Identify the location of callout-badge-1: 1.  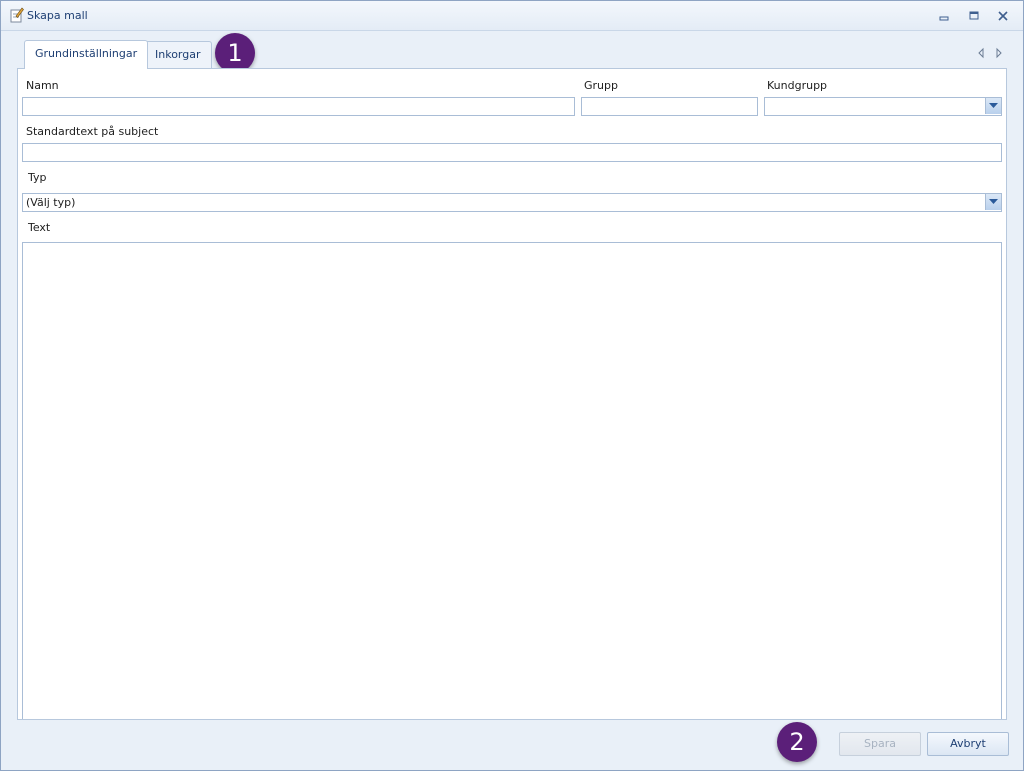
(235, 53).